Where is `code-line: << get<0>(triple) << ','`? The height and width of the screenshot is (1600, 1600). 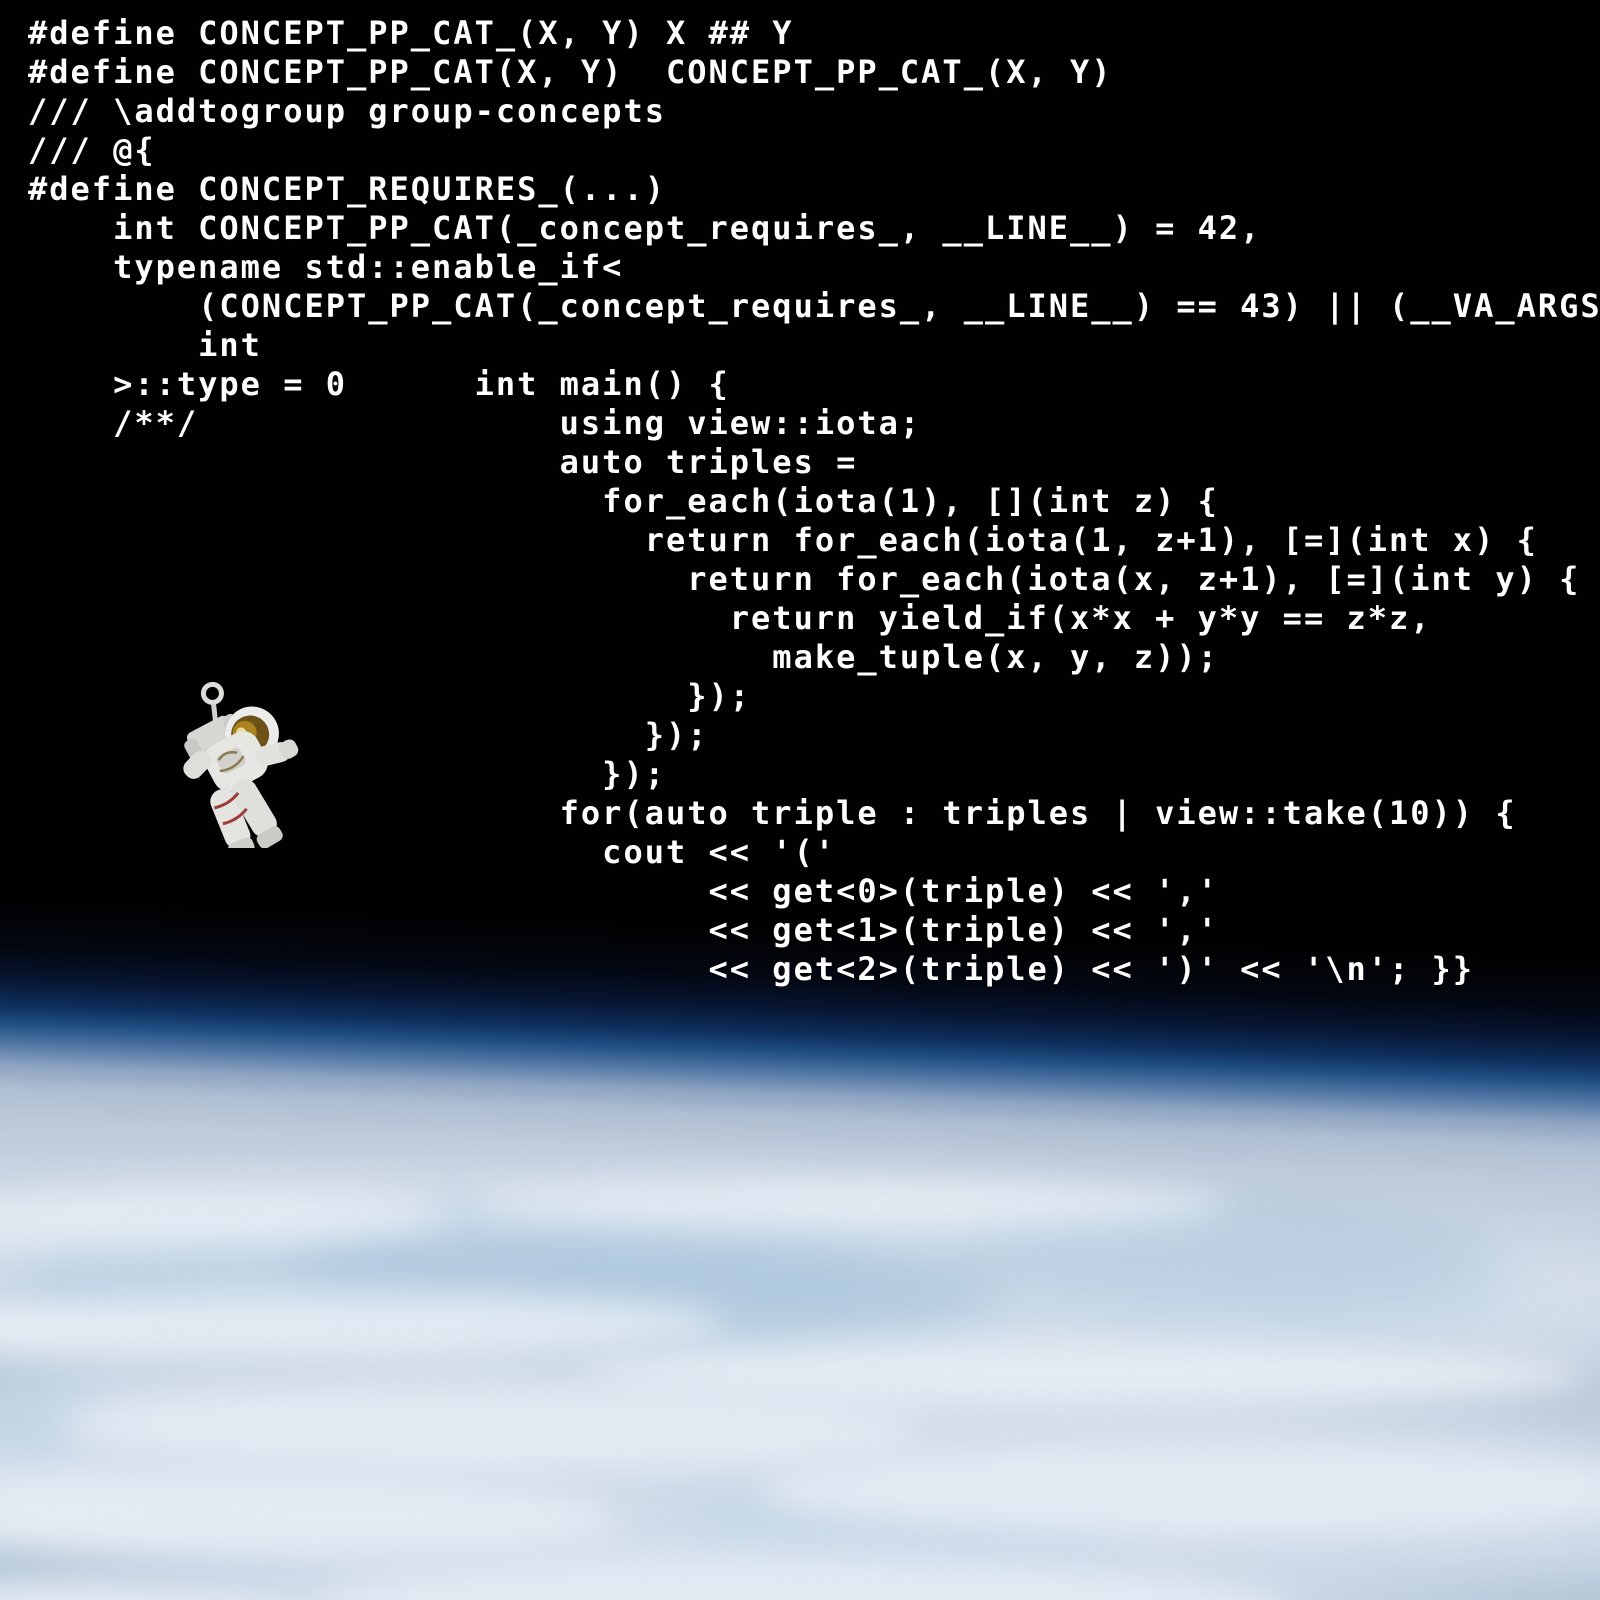 code-line: << get<0>(triple) << ',' is located at coordinates (623, 891).